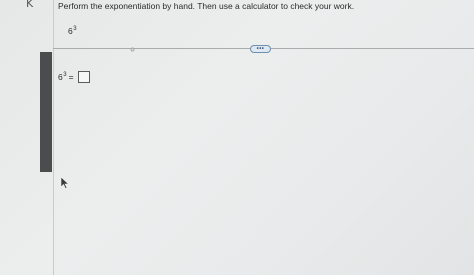 This screenshot has height=275, width=474. What do you see at coordinates (65, 75) in the screenshot?
I see `answer-exponent: 3` at bounding box center [65, 75].